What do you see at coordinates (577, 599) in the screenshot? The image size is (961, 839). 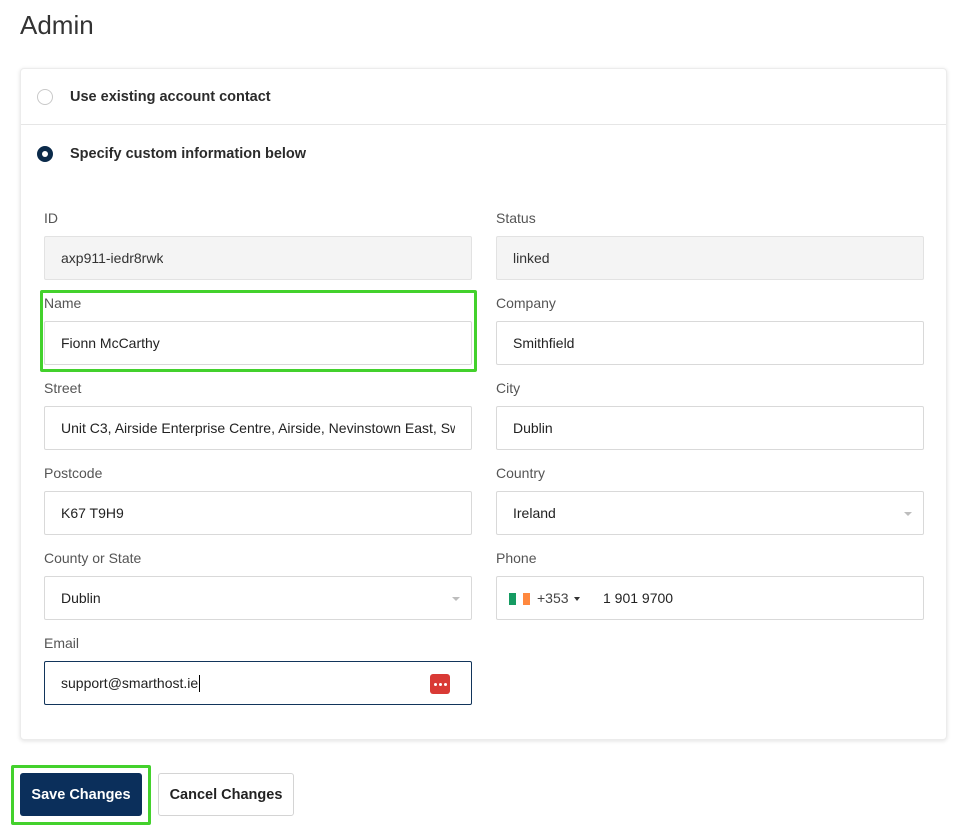 I see `dial-code-caret-icon` at bounding box center [577, 599].